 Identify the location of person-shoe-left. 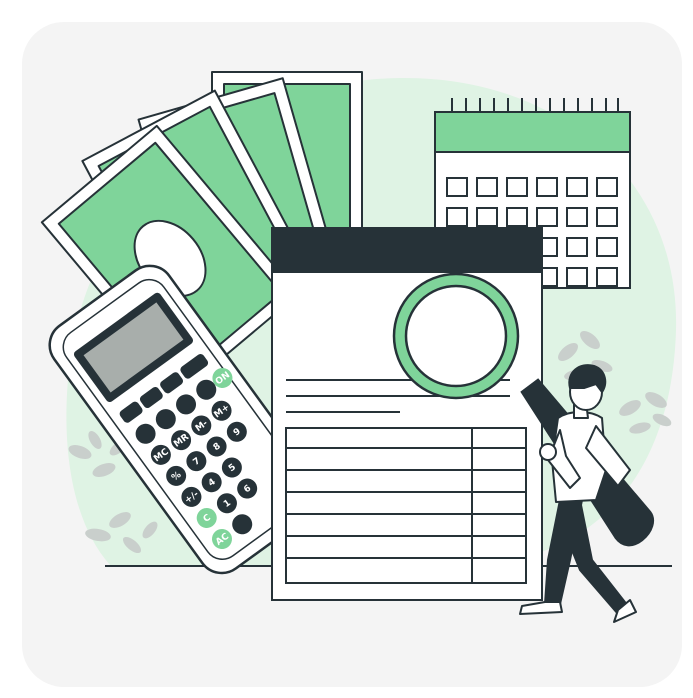
(541, 608).